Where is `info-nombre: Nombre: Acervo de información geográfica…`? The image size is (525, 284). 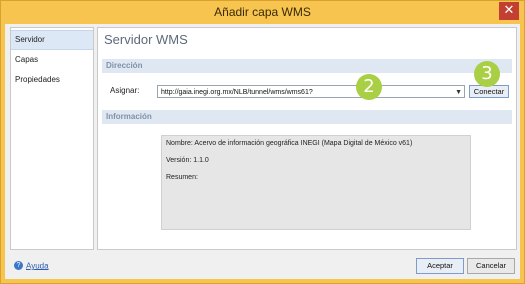
info-nombre: Nombre: Acervo de información geográfica… is located at coordinates (289, 143).